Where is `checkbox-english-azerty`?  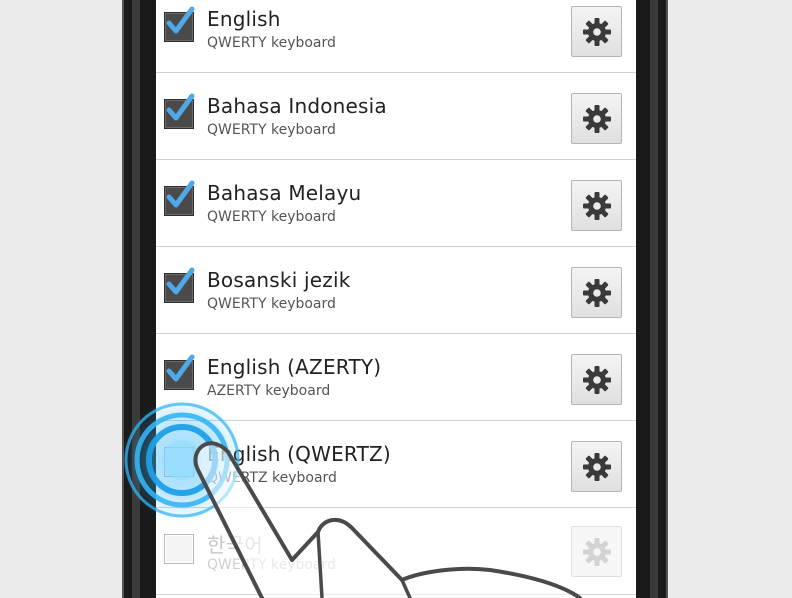
checkbox-english-azerty is located at coordinates (179, 372).